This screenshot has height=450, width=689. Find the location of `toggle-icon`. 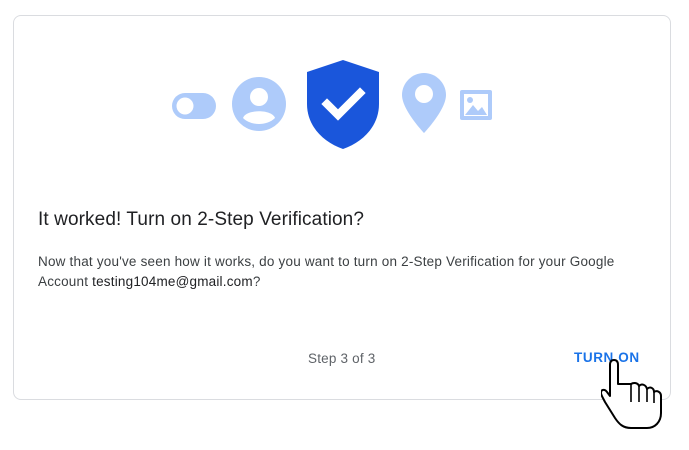

toggle-icon is located at coordinates (194, 106).